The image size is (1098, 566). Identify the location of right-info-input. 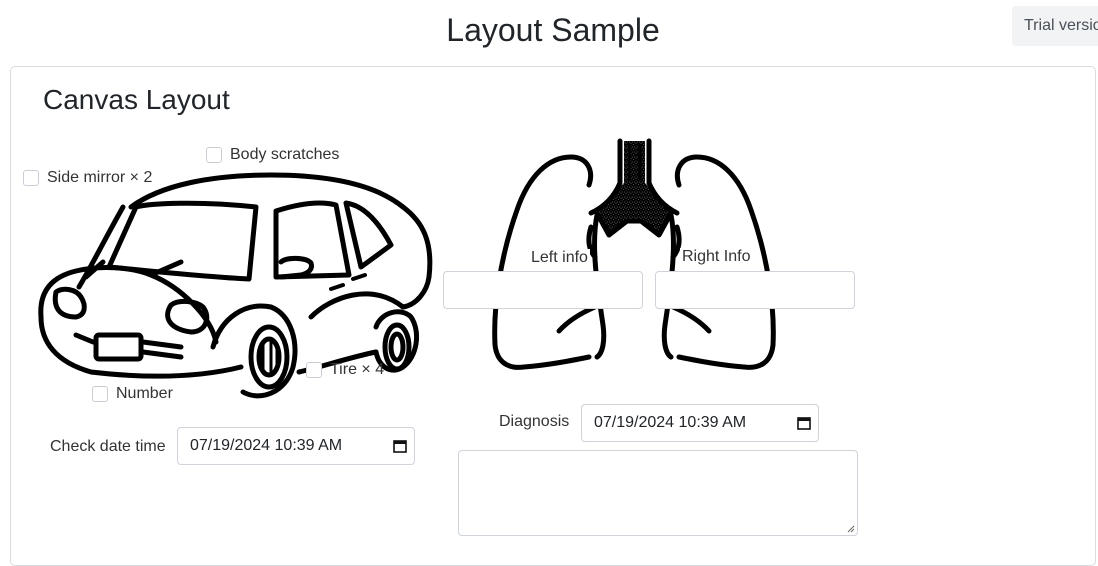
(755, 290).